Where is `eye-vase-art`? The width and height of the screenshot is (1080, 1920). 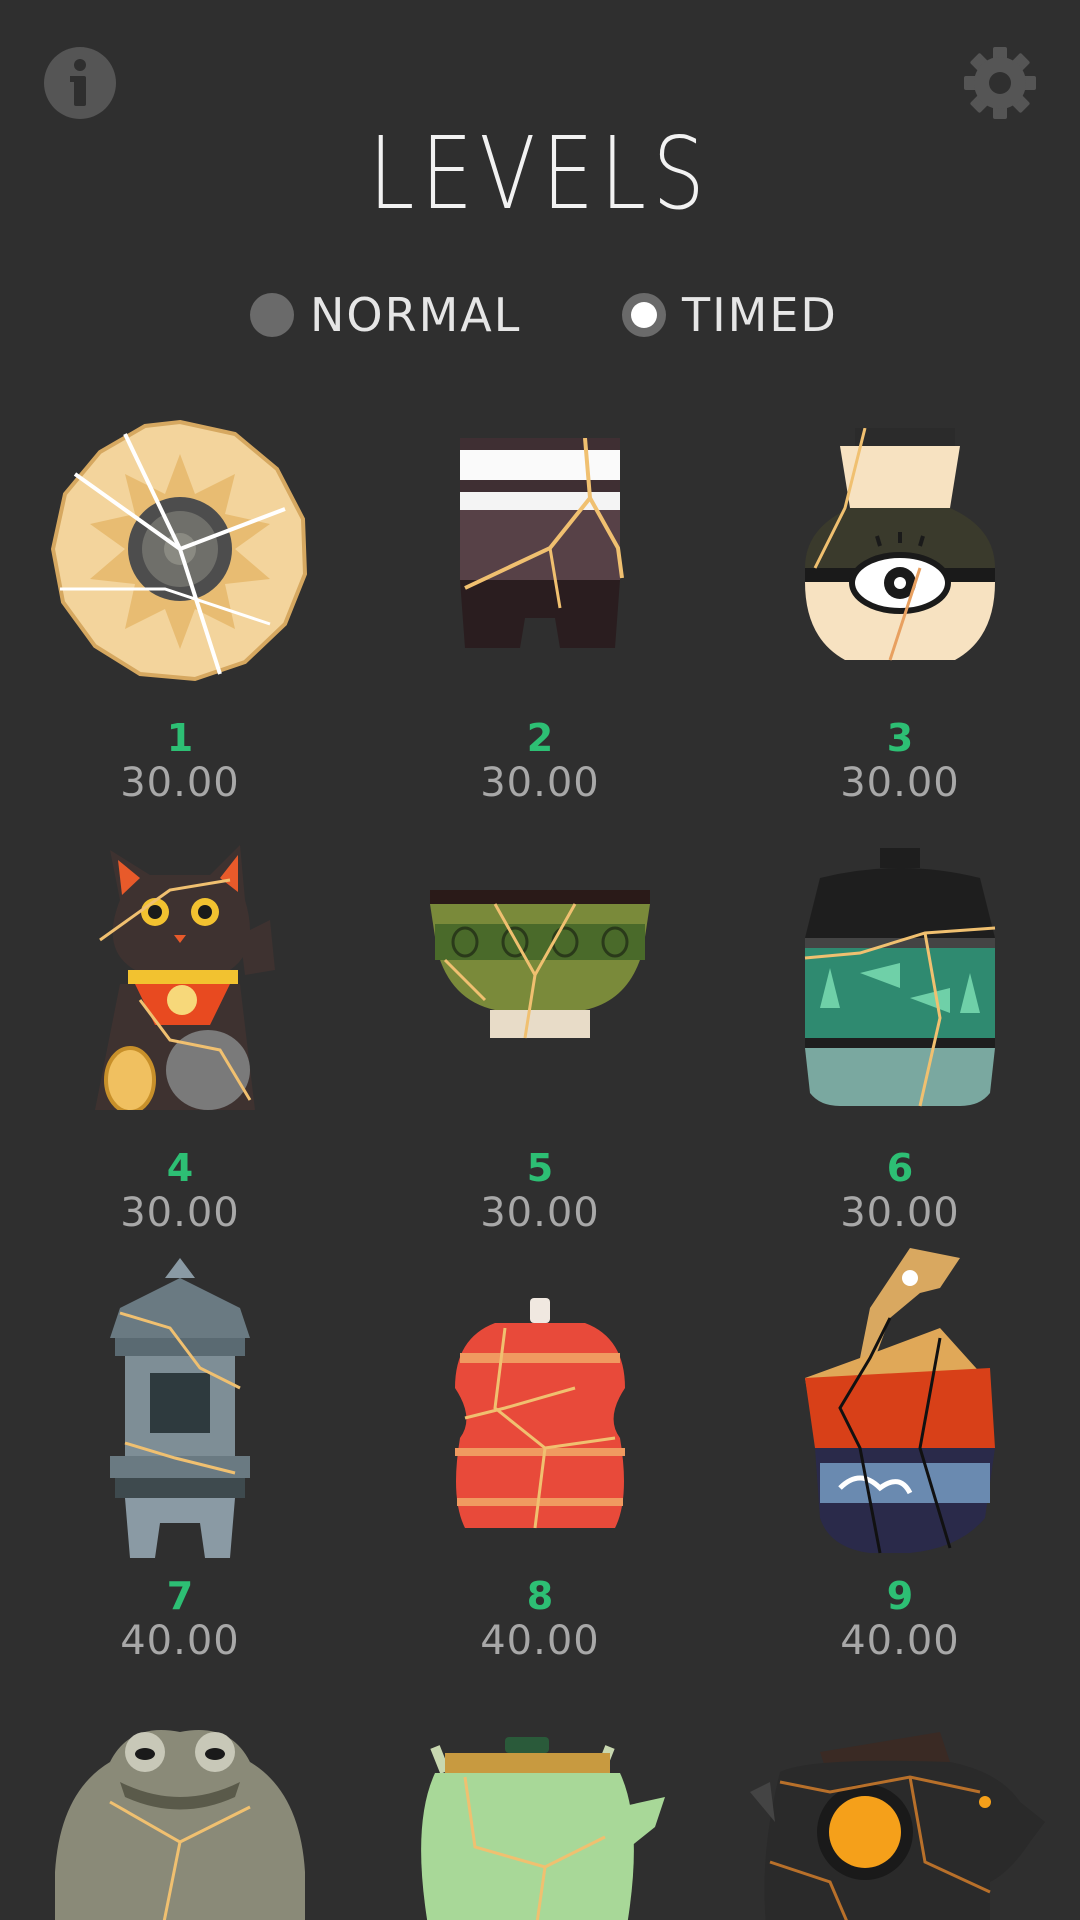
eye-vase-art is located at coordinates (900, 544).